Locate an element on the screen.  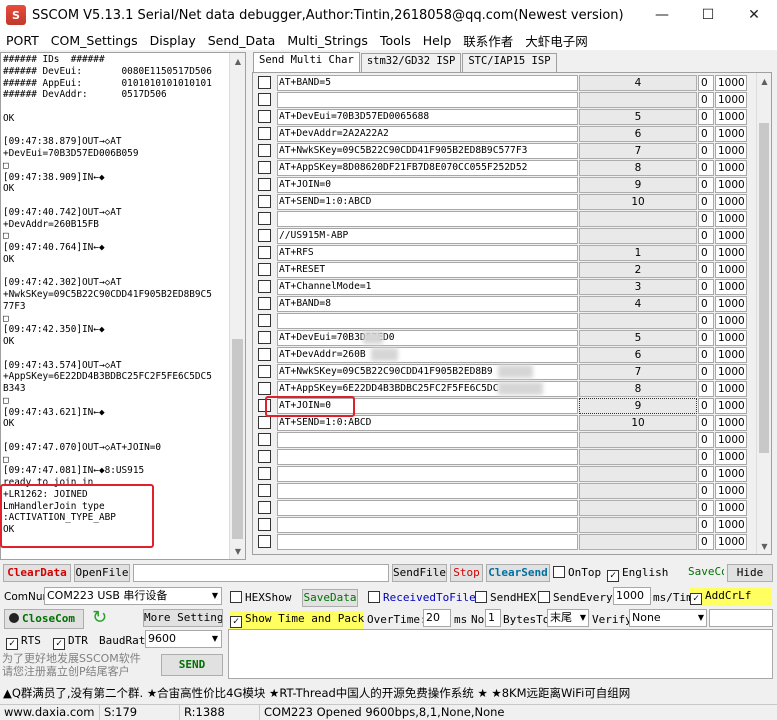
hexshow-checkbox: HEXShow is located at coordinates (260, 597).